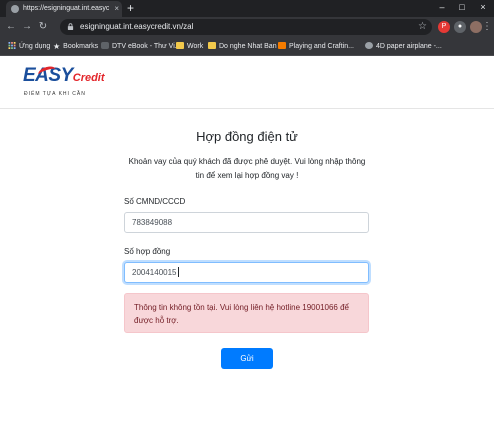 This screenshot has width=494, height=445. What do you see at coordinates (12, 45) in the screenshot?
I see `apps-grid-icon` at bounding box center [12, 45].